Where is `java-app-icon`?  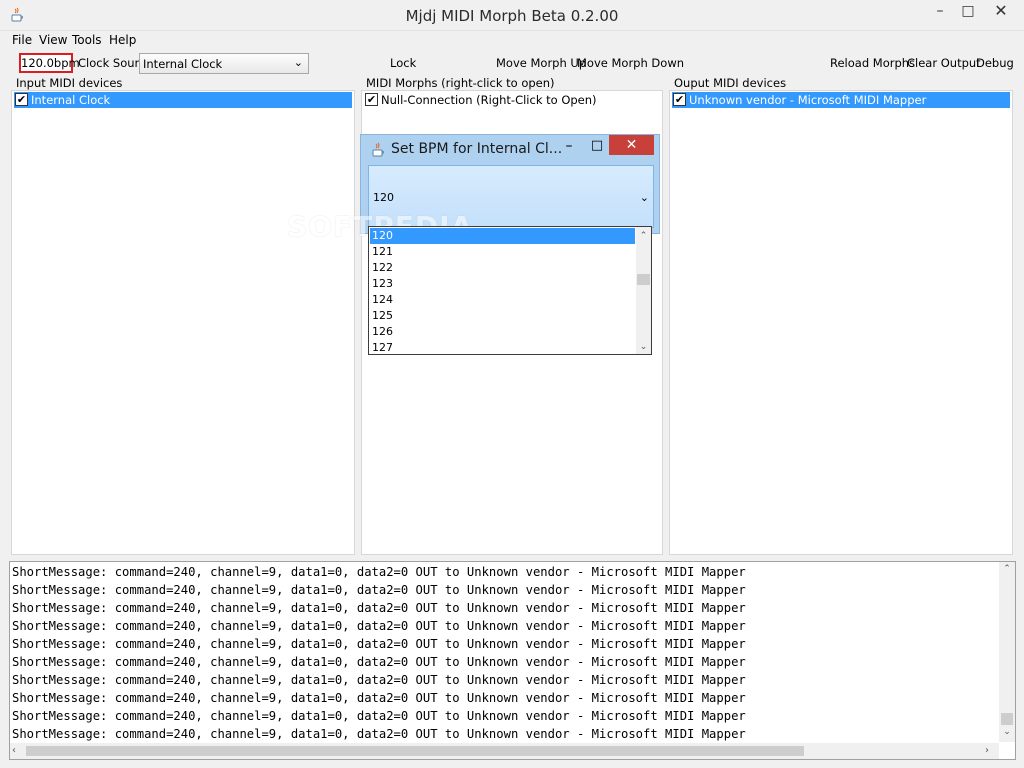
java-app-icon is located at coordinates (378, 149).